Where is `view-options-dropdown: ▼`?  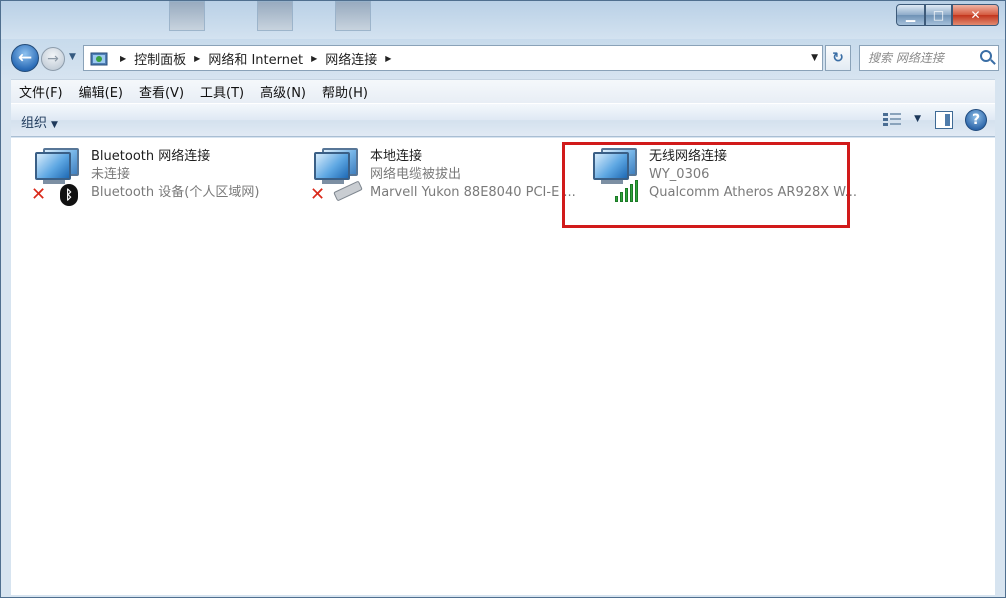 view-options-dropdown: ▼ is located at coordinates (917, 119).